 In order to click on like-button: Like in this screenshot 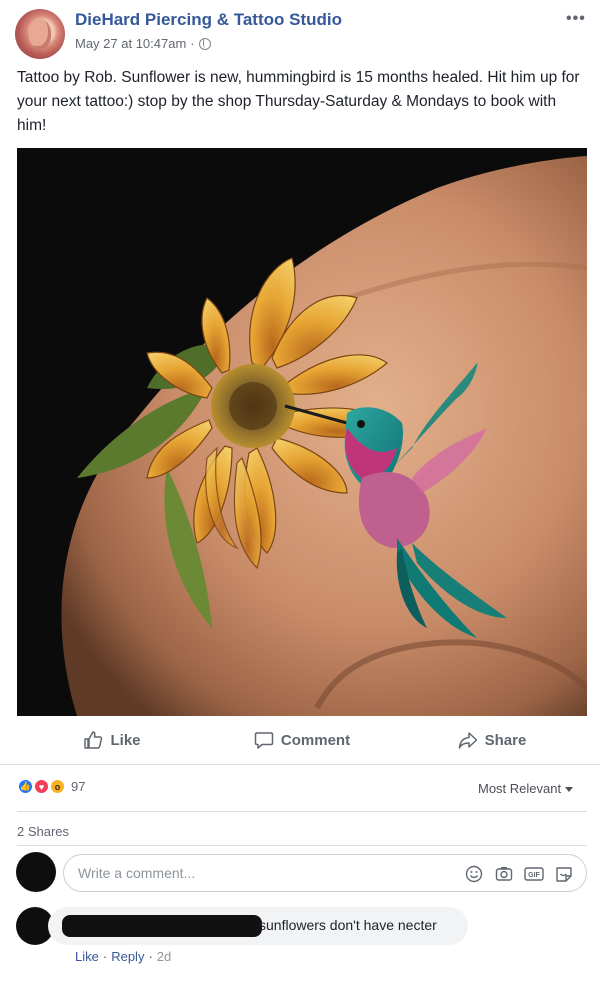, I will do `click(112, 740)`.